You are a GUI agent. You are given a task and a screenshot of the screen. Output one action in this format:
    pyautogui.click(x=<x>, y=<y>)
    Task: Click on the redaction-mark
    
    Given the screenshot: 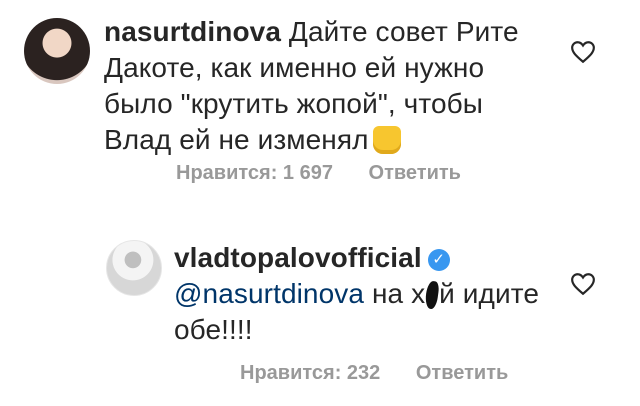 What is the action you would take?
    pyautogui.click(x=432, y=295)
    